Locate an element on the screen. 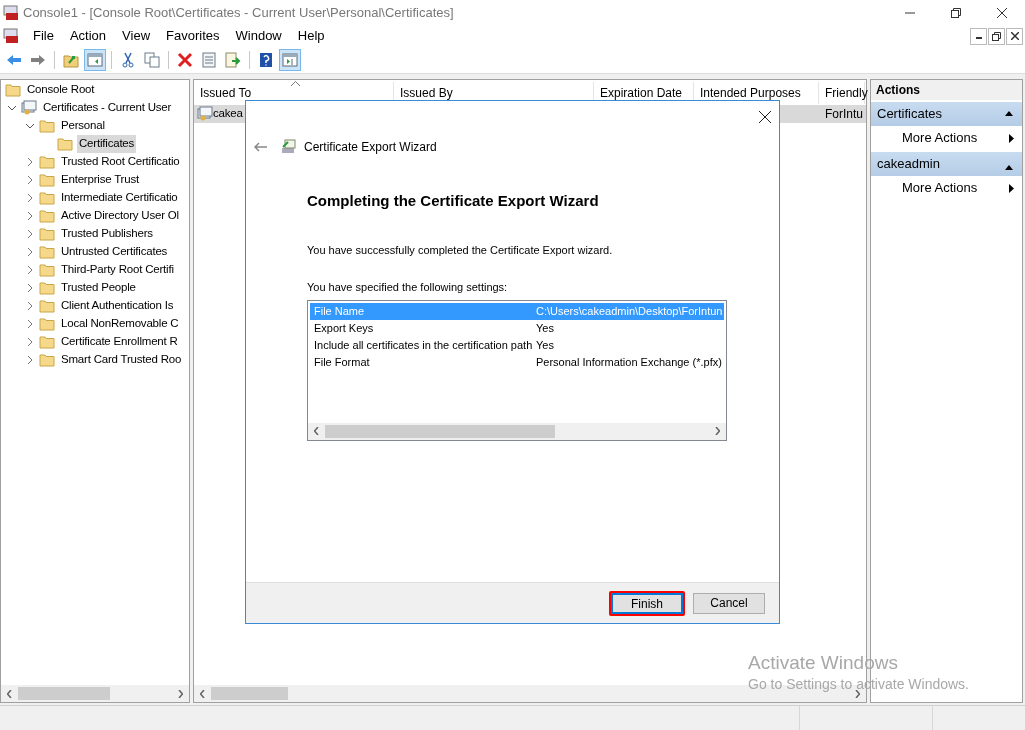 This screenshot has width=1025, height=730. menu-item: Favorites is located at coordinates (193, 36).